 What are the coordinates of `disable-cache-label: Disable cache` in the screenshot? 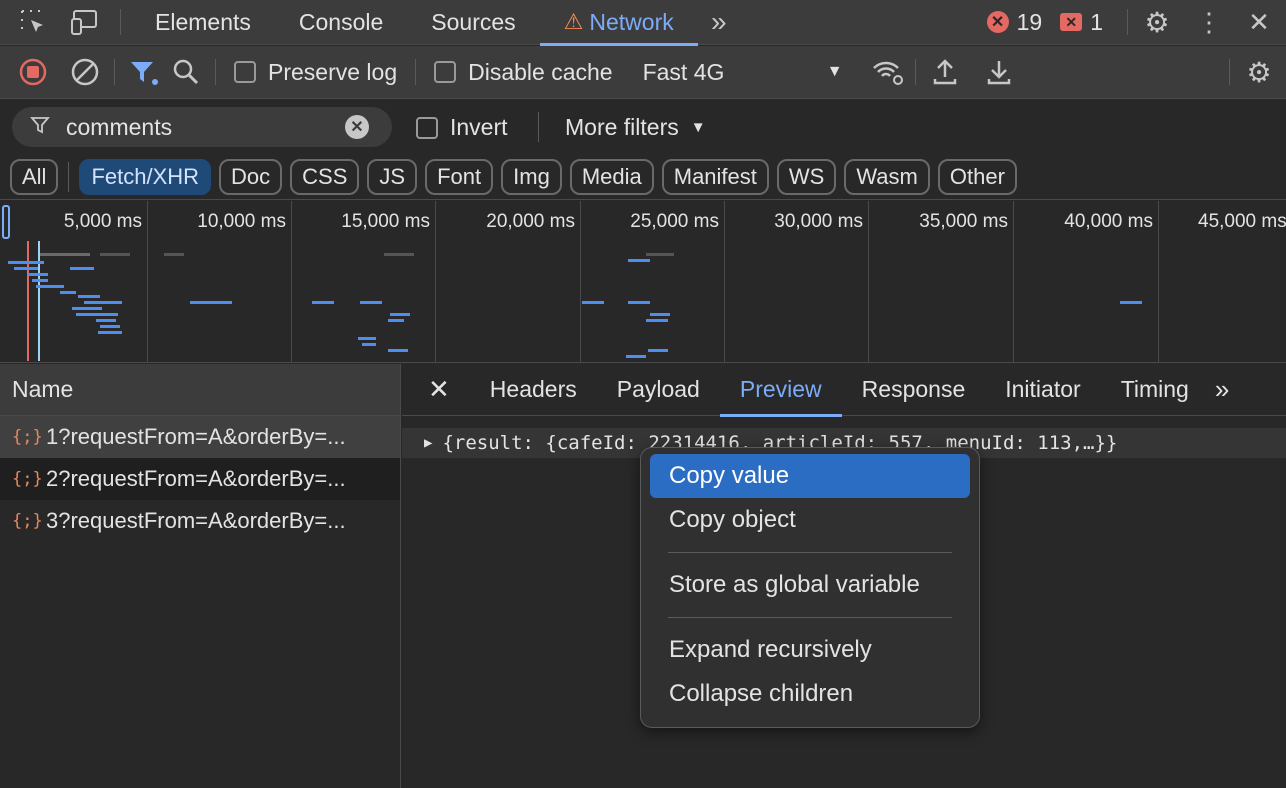 It's located at (540, 71).